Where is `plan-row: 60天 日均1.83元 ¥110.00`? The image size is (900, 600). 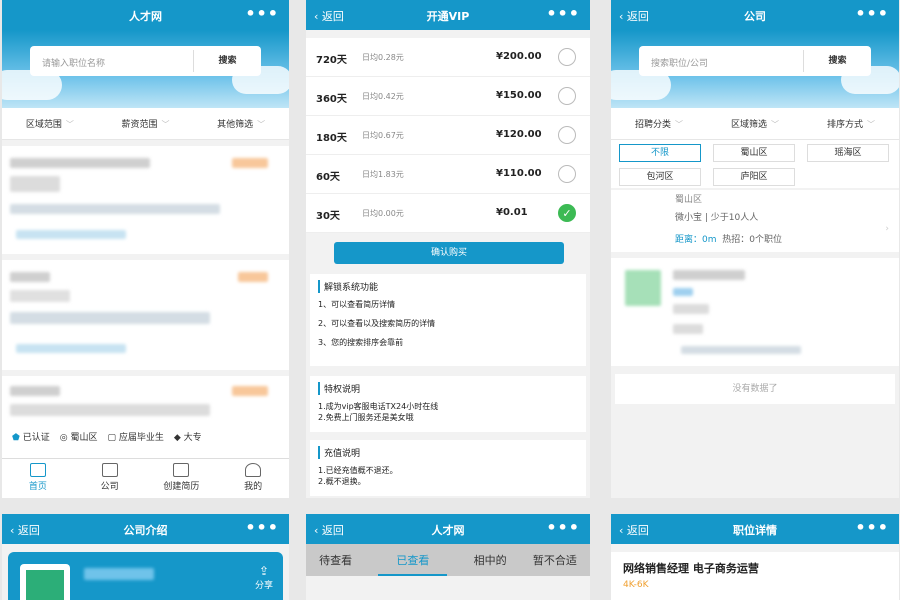 plan-row: 60天 日均1.83元 ¥110.00 is located at coordinates (448, 174).